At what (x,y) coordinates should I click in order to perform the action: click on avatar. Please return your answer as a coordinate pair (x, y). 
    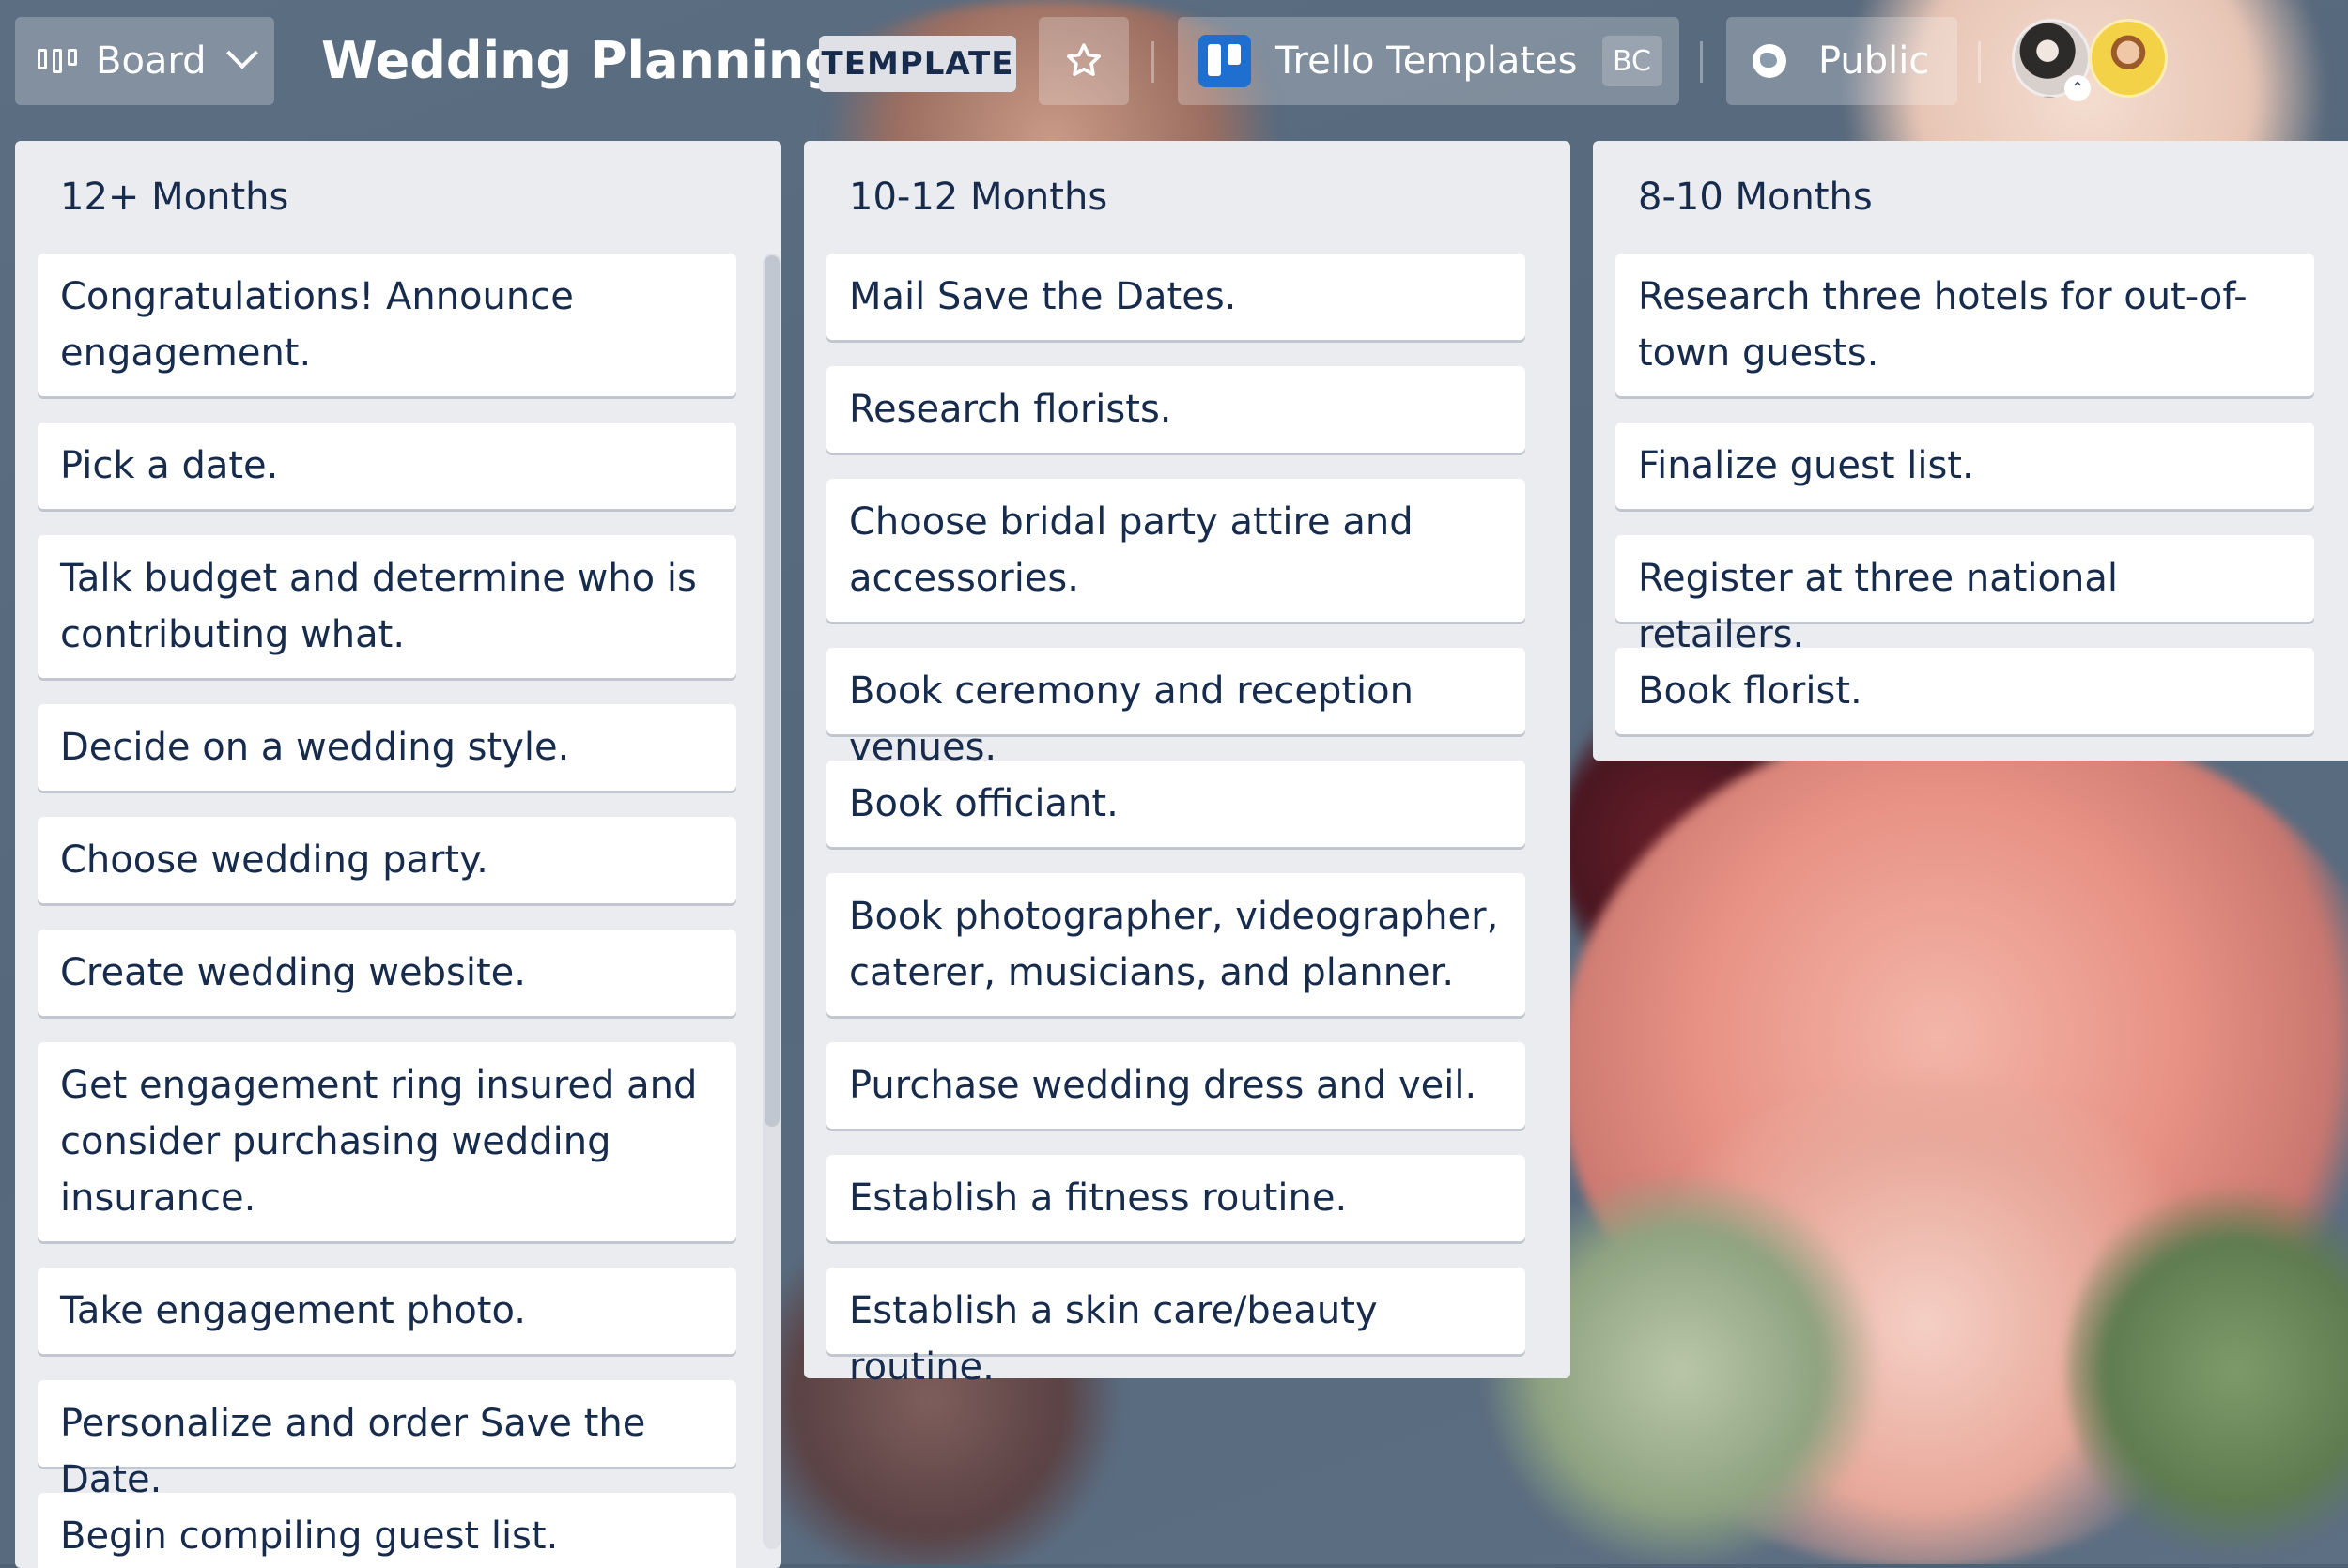
    Looking at the image, I should click on (2129, 59).